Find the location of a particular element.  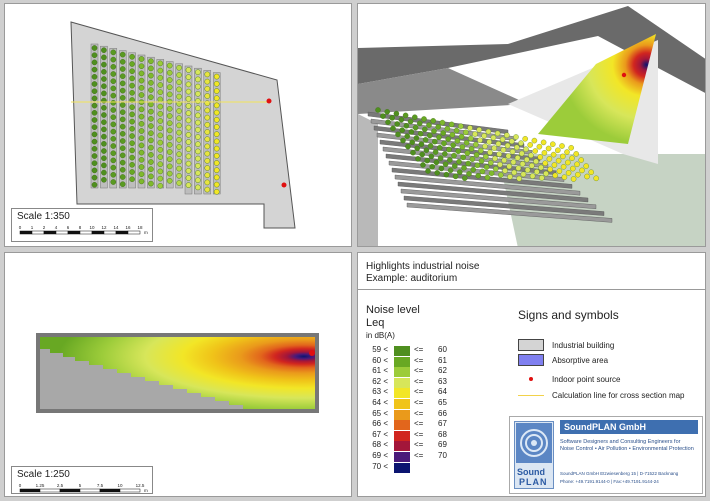

class-lower: 60 < is located at coordinates (380, 360).